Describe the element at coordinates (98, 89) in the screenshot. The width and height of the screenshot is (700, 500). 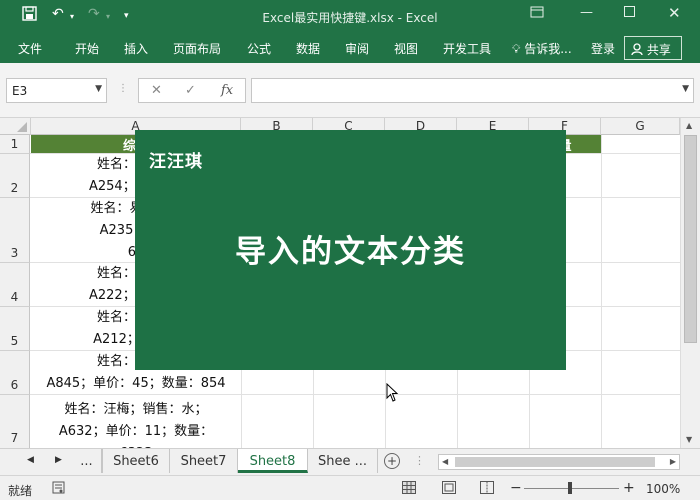
I see `name-box-dropdown-icon: ▼` at that location.